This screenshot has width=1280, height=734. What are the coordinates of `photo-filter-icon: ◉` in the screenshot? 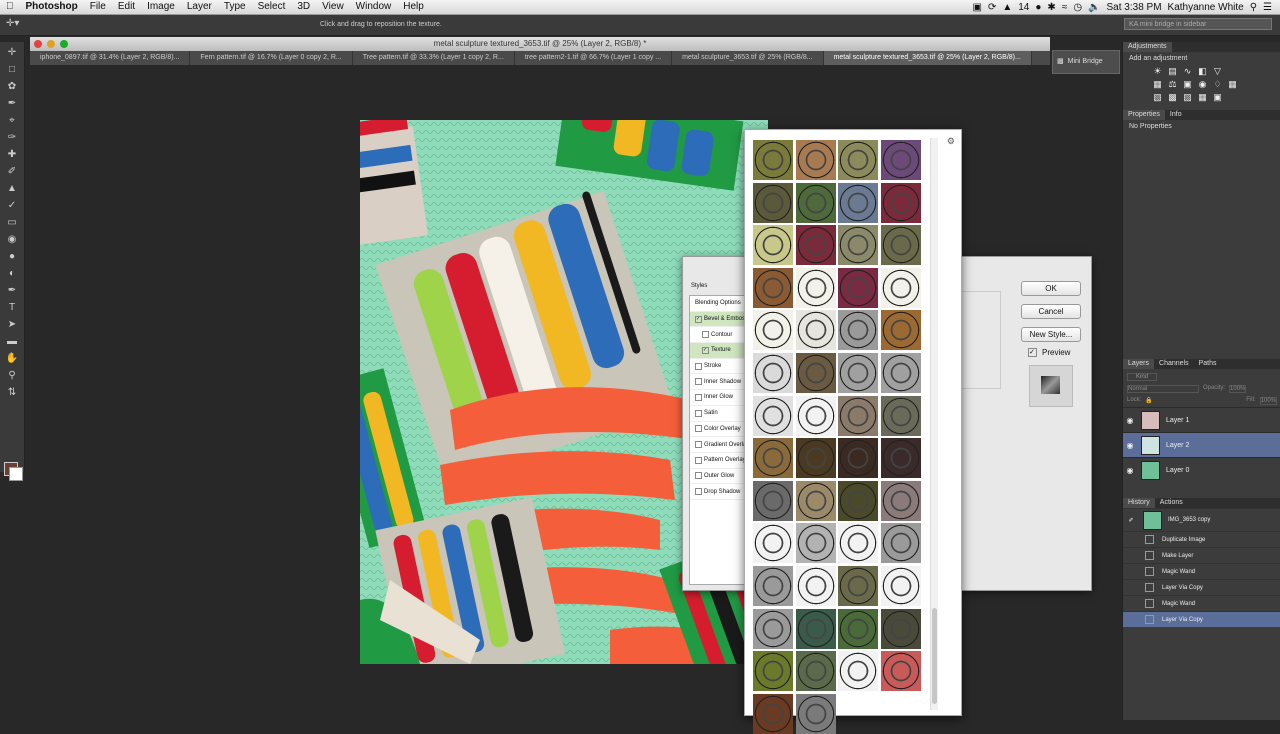 It's located at (1202, 84).